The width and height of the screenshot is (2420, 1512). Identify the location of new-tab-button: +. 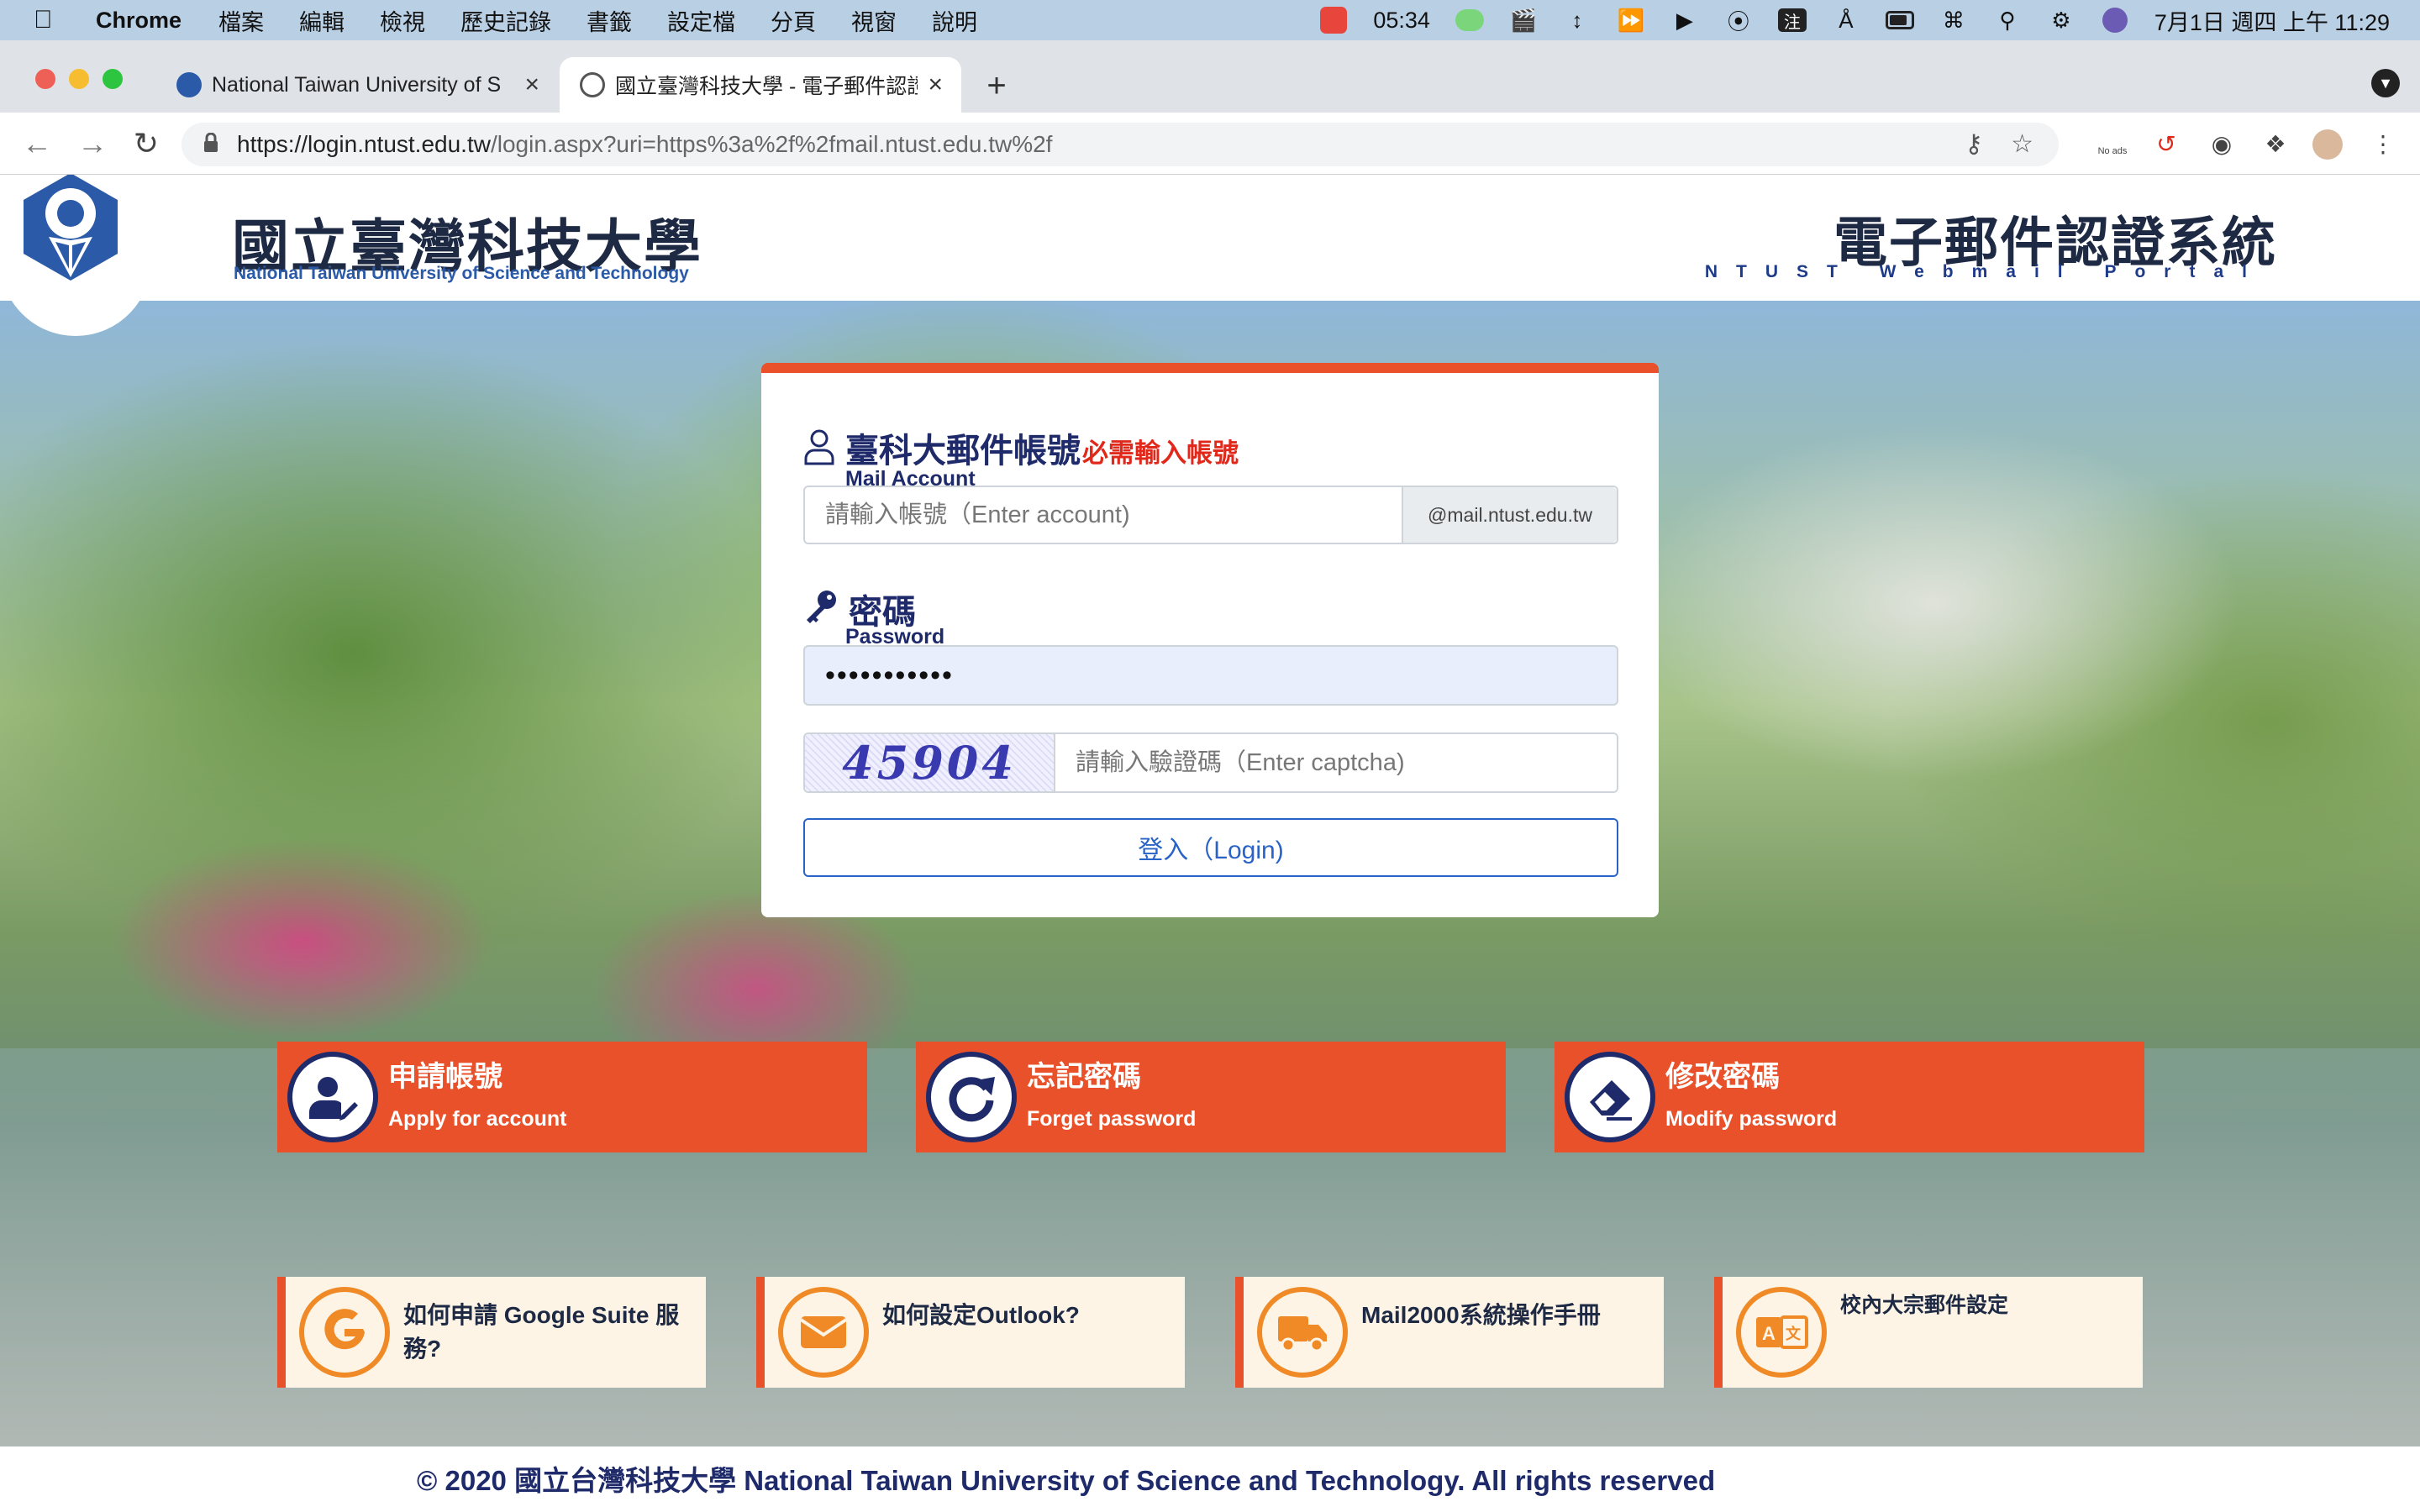
(996, 85).